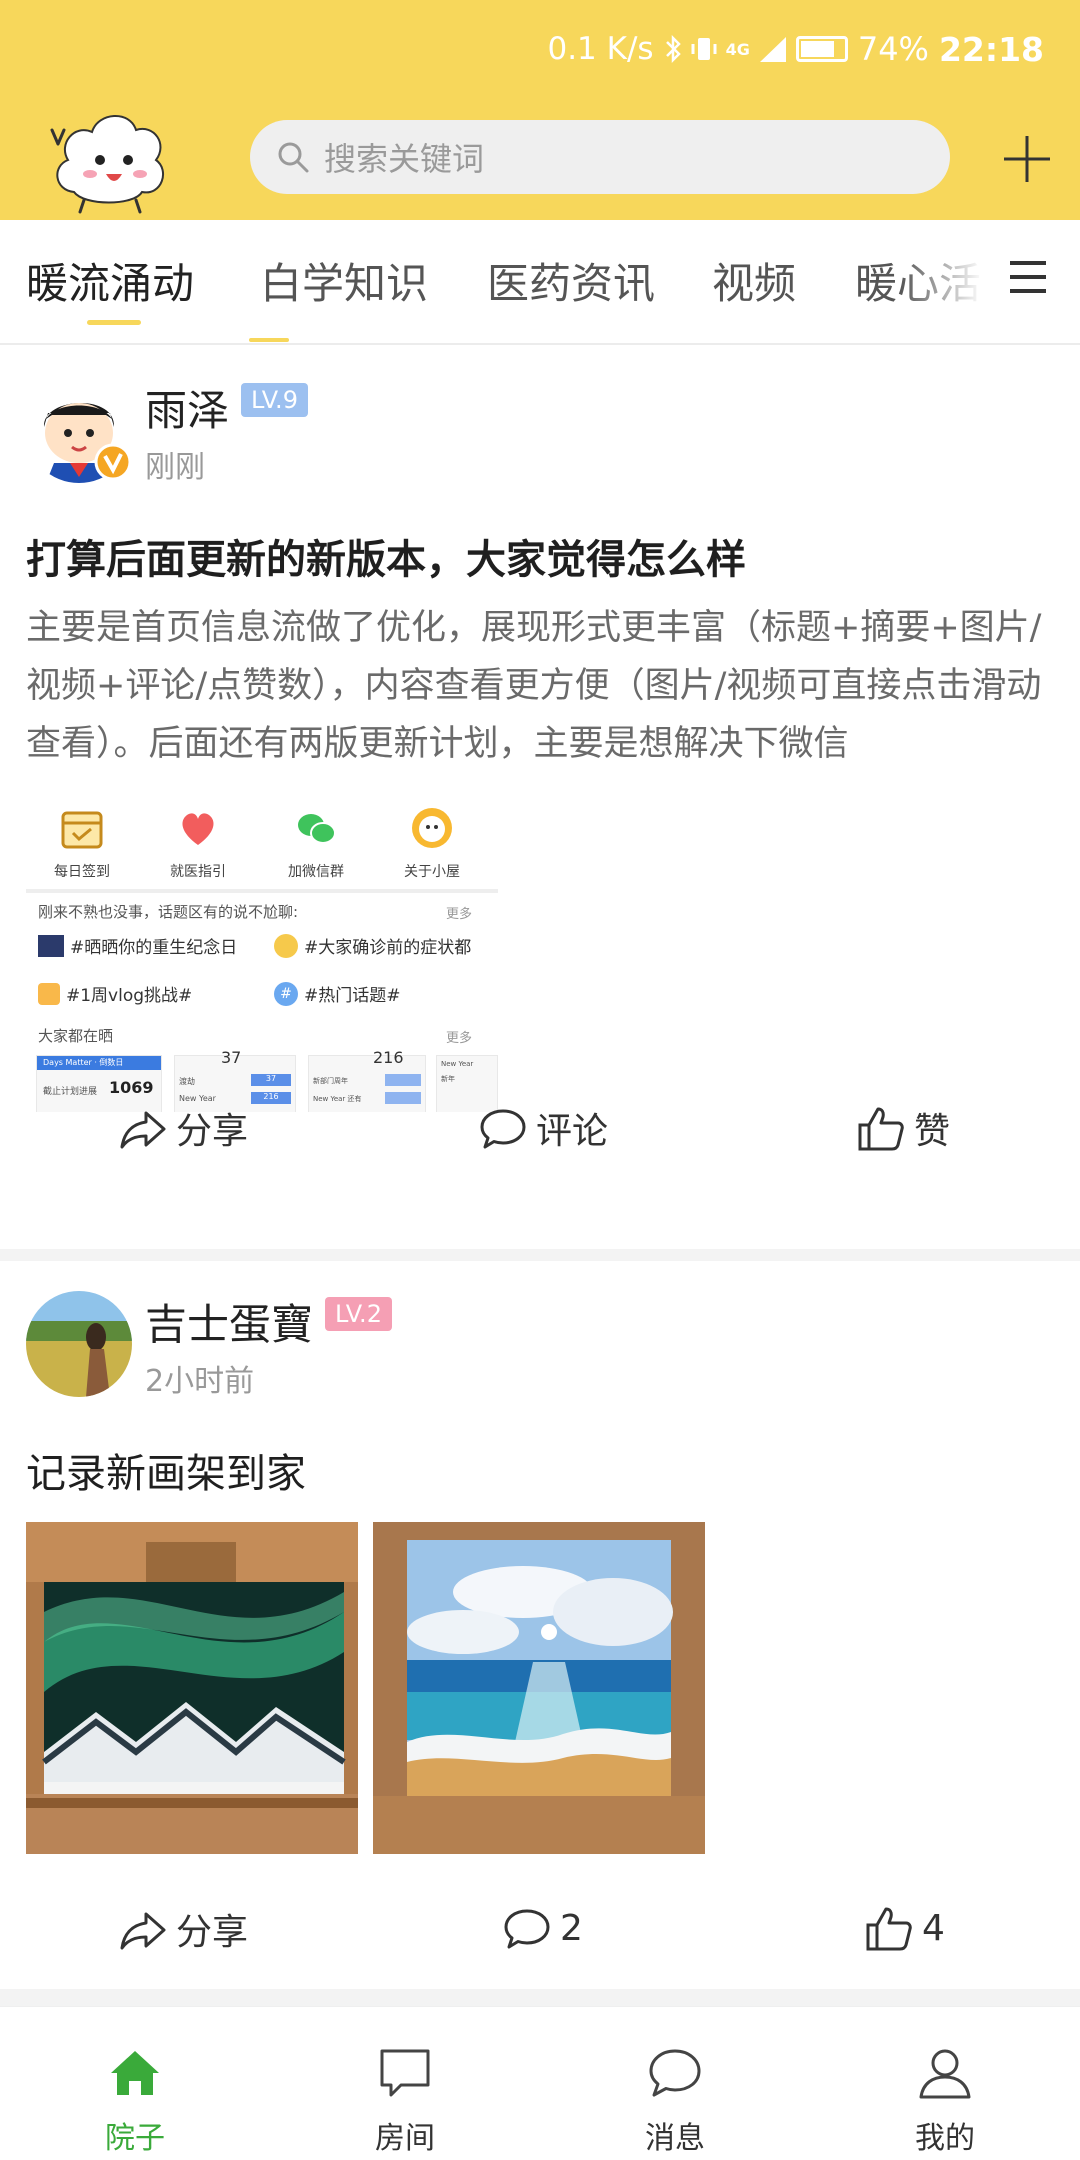 This screenshot has width=1080, height=2160. Describe the element at coordinates (889, 1929) in the screenshot. I see `thumbs-up-icon` at that location.